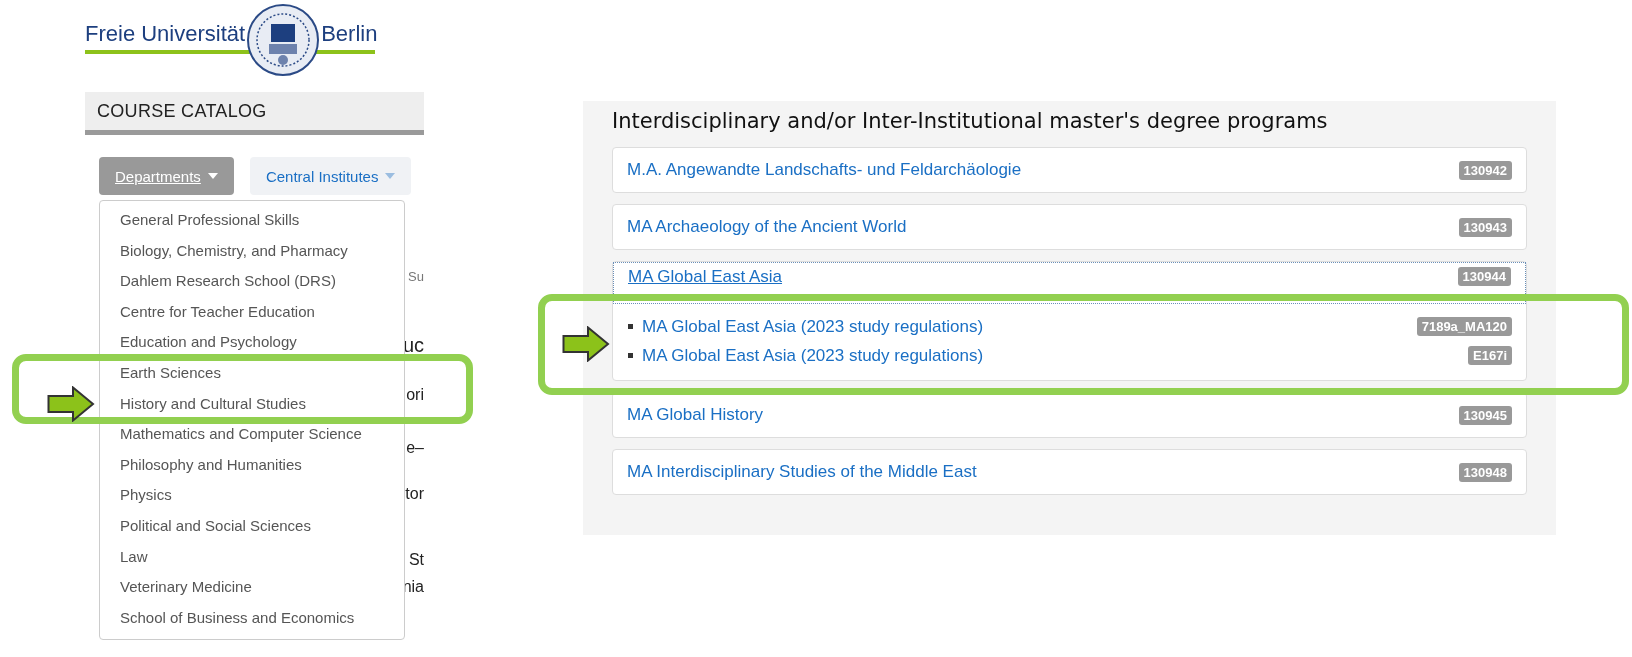 This screenshot has width=1632, height=657. What do you see at coordinates (252, 220) in the screenshot?
I see `menu-item: General Professional Skills` at bounding box center [252, 220].